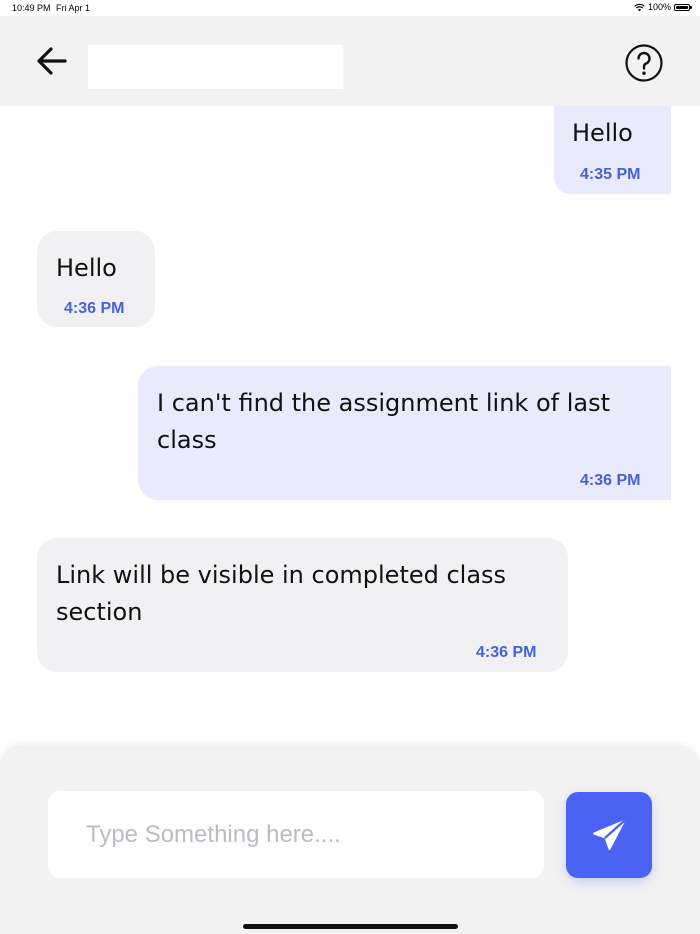 This screenshot has width=700, height=934. Describe the element at coordinates (296, 834) in the screenshot. I see `message-input` at that location.